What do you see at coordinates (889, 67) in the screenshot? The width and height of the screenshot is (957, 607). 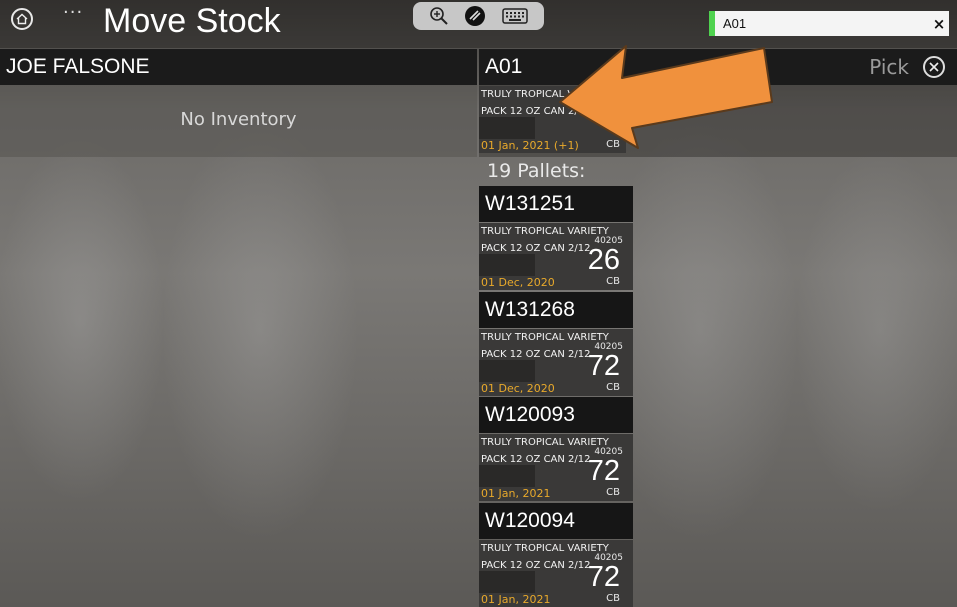 I see `pick-button: Pick` at bounding box center [889, 67].